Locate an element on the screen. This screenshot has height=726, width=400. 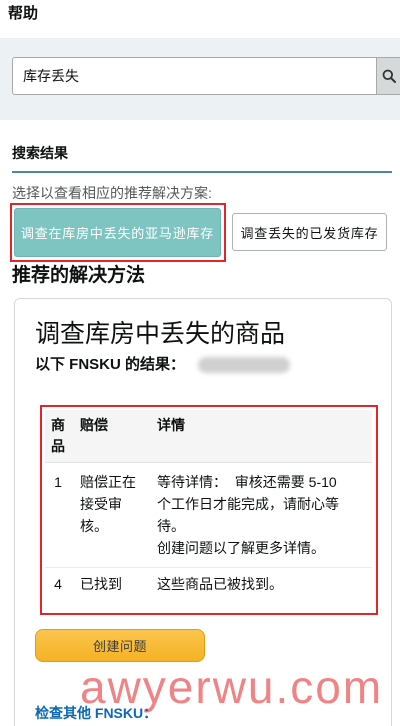
check-other-fnsku-link: 检查其他 FNSKU： is located at coordinates (96, 713).